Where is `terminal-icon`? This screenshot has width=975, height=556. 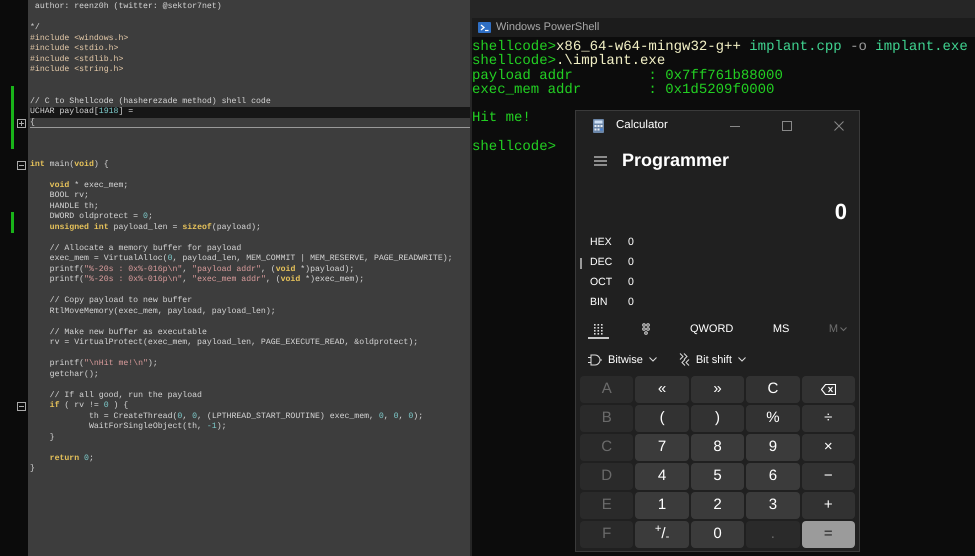
terminal-icon is located at coordinates (484, 27).